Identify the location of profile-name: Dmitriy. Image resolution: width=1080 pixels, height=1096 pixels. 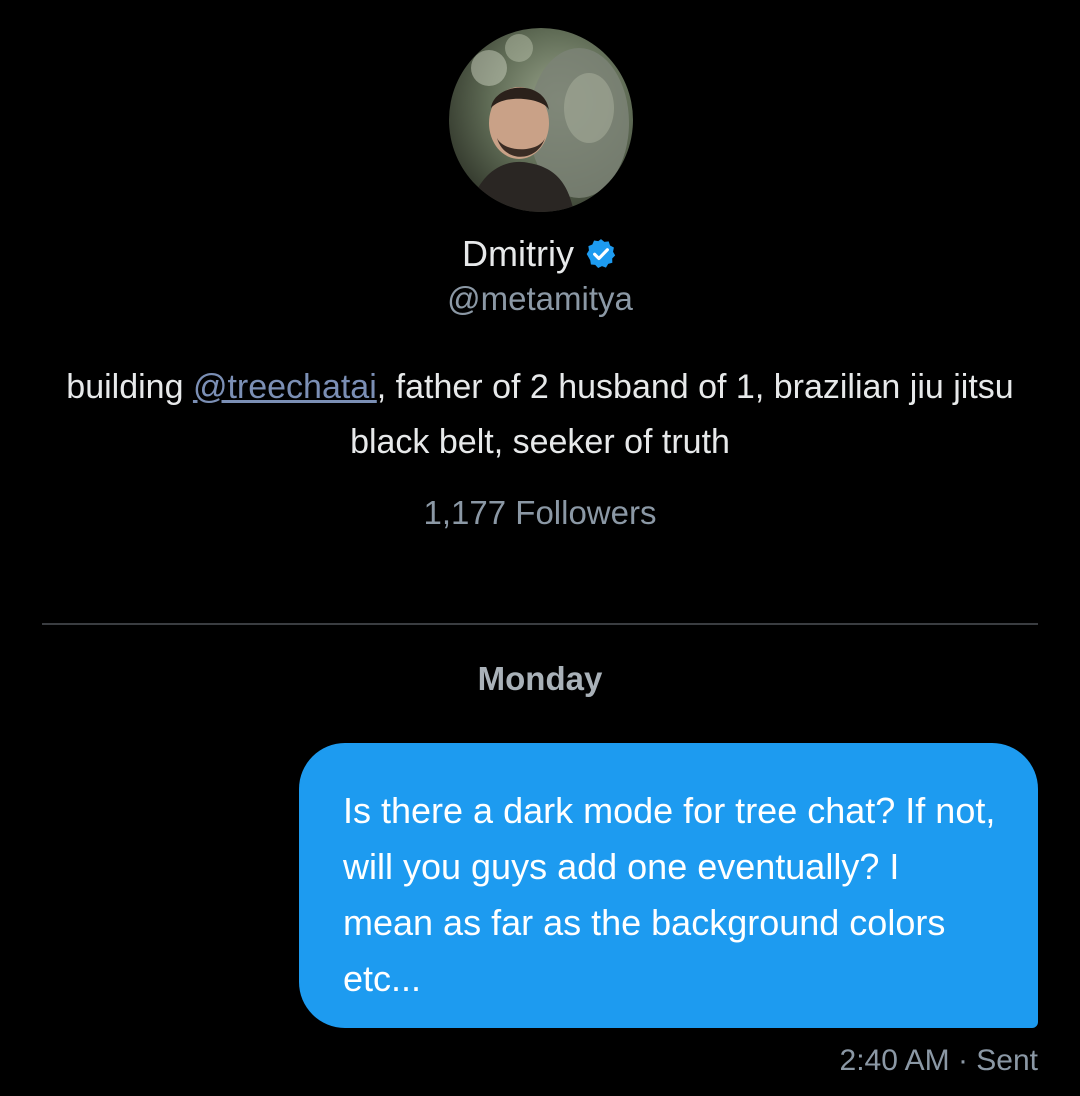
(518, 253).